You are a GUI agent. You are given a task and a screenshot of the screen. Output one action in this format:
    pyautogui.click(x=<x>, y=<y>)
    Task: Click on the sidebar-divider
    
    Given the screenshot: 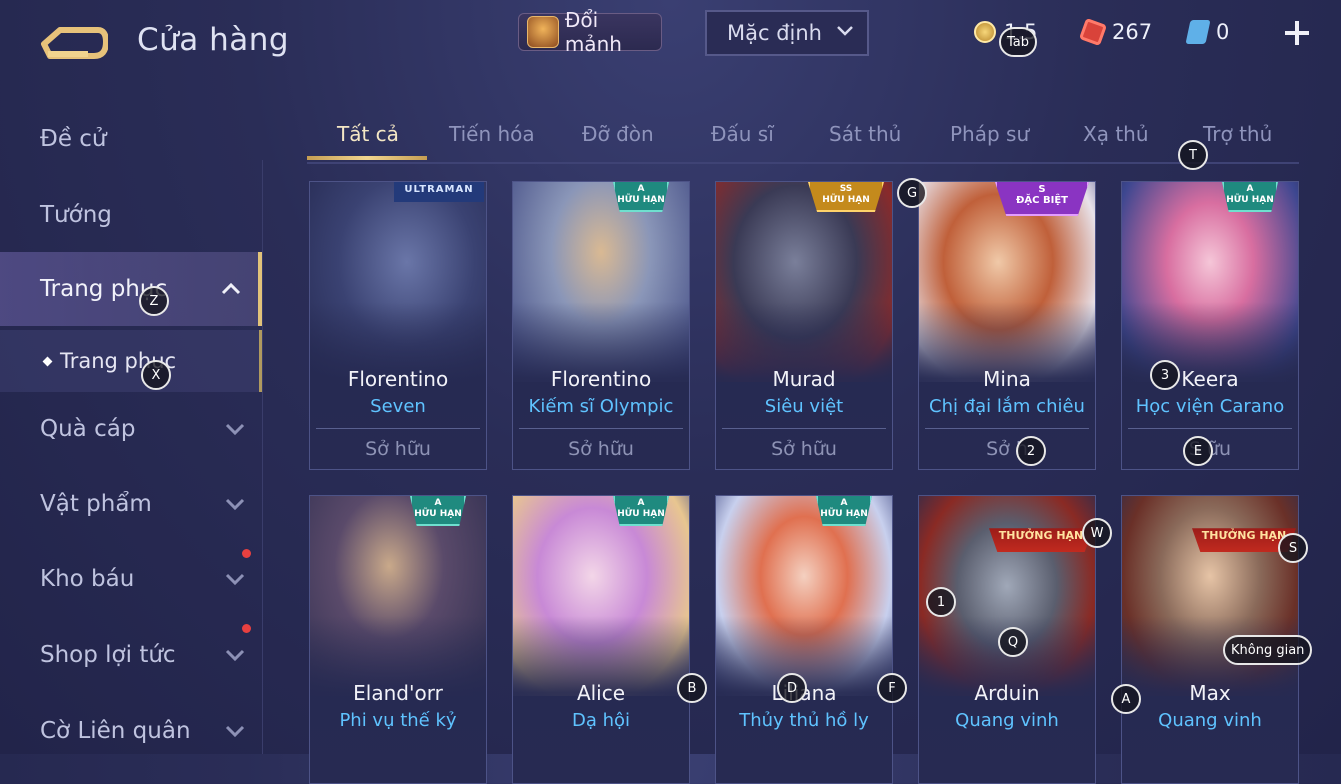 What is the action you would take?
    pyautogui.click(x=262, y=457)
    